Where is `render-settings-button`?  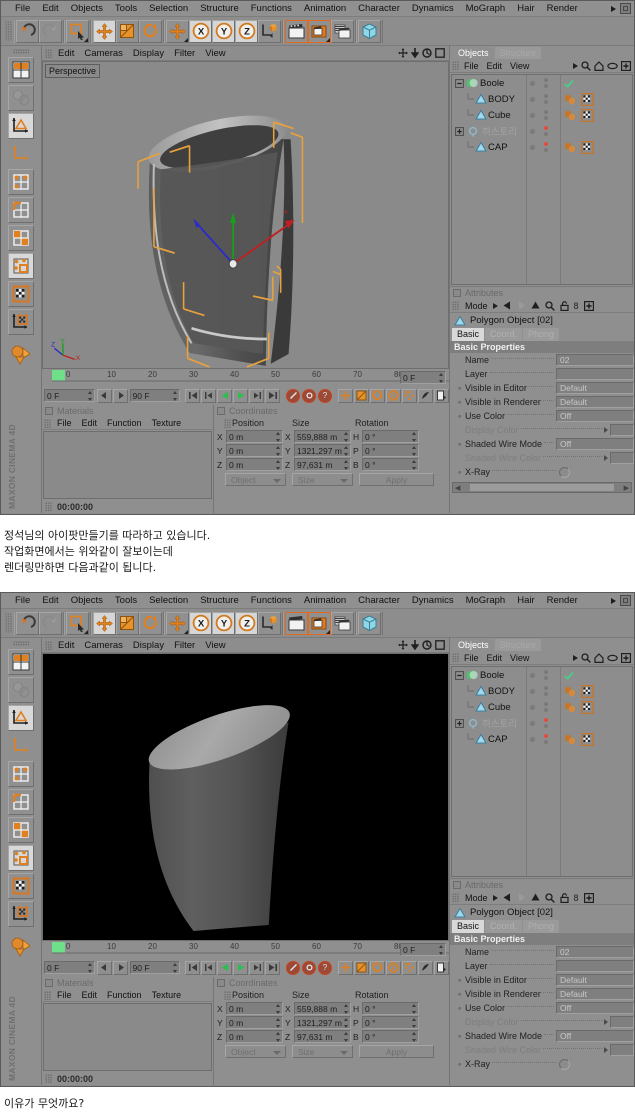 render-settings-button is located at coordinates (342, 31).